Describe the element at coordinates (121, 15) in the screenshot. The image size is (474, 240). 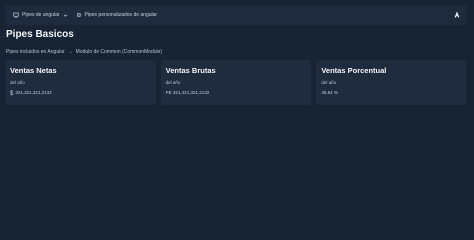
I see `menu-item-label: Pipes personalizados de angular` at that location.